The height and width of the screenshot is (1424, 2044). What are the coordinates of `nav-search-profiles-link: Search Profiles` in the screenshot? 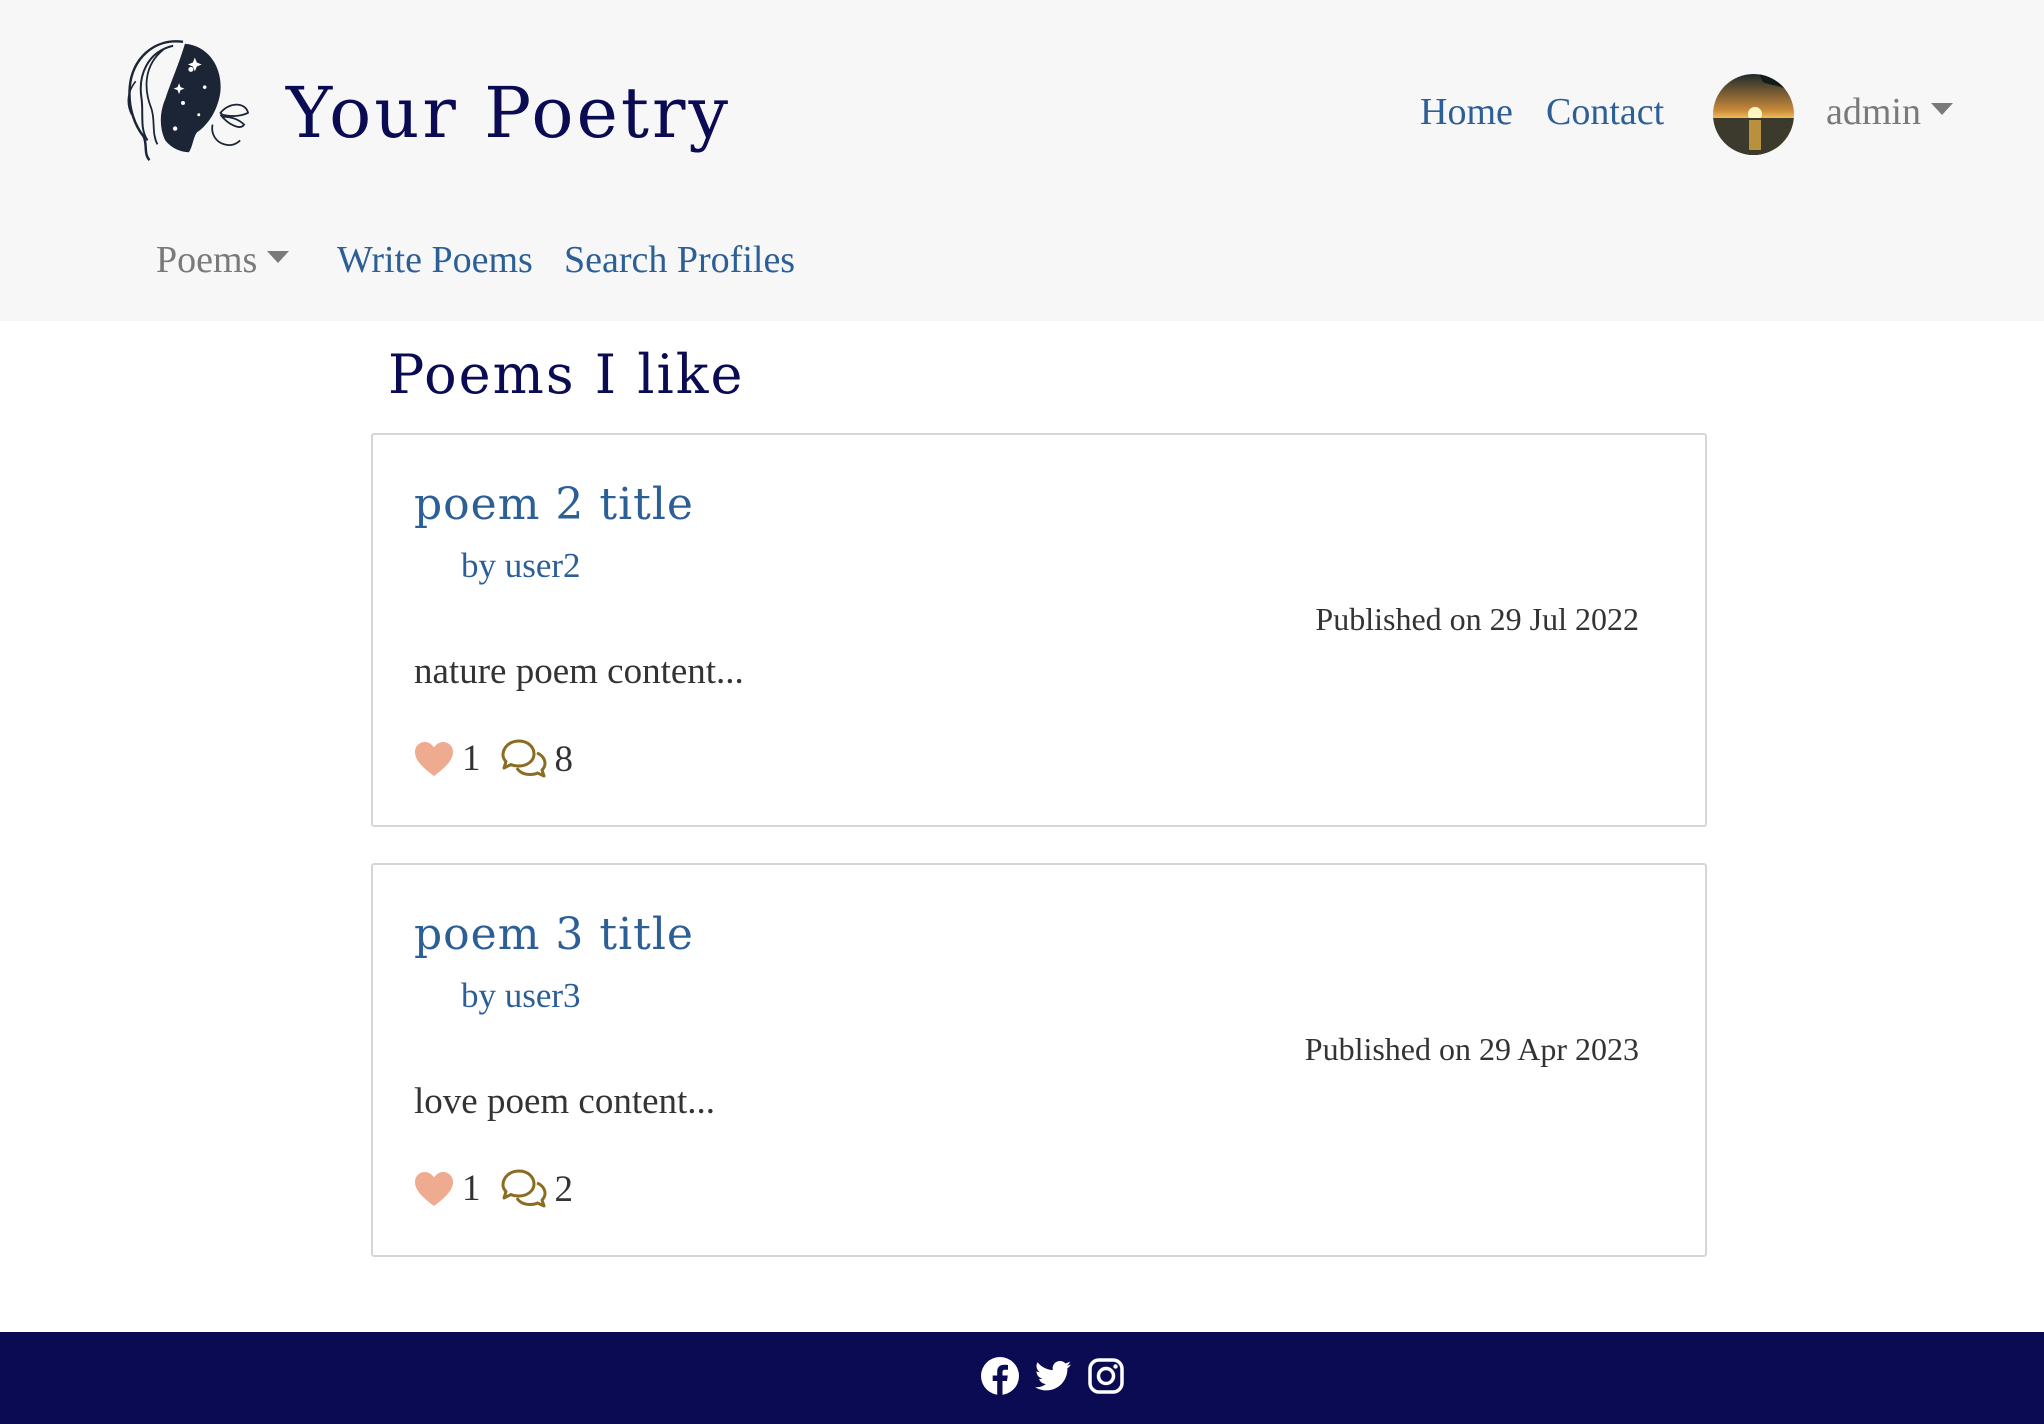 It's located at (679, 260).